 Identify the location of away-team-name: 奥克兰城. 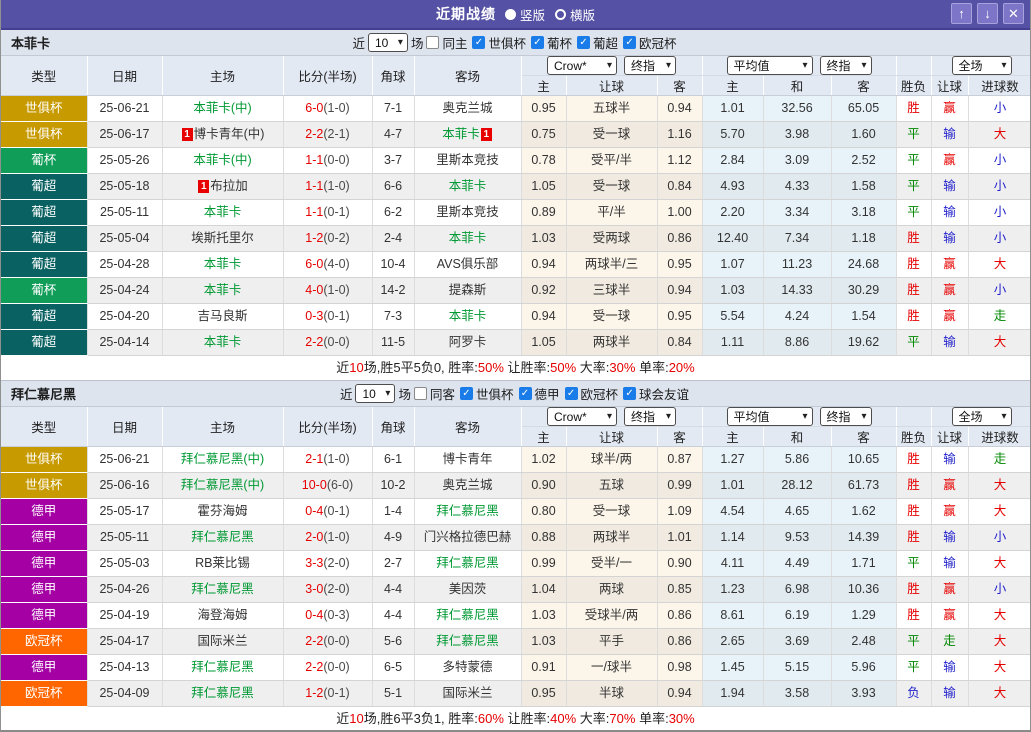
(467, 108).